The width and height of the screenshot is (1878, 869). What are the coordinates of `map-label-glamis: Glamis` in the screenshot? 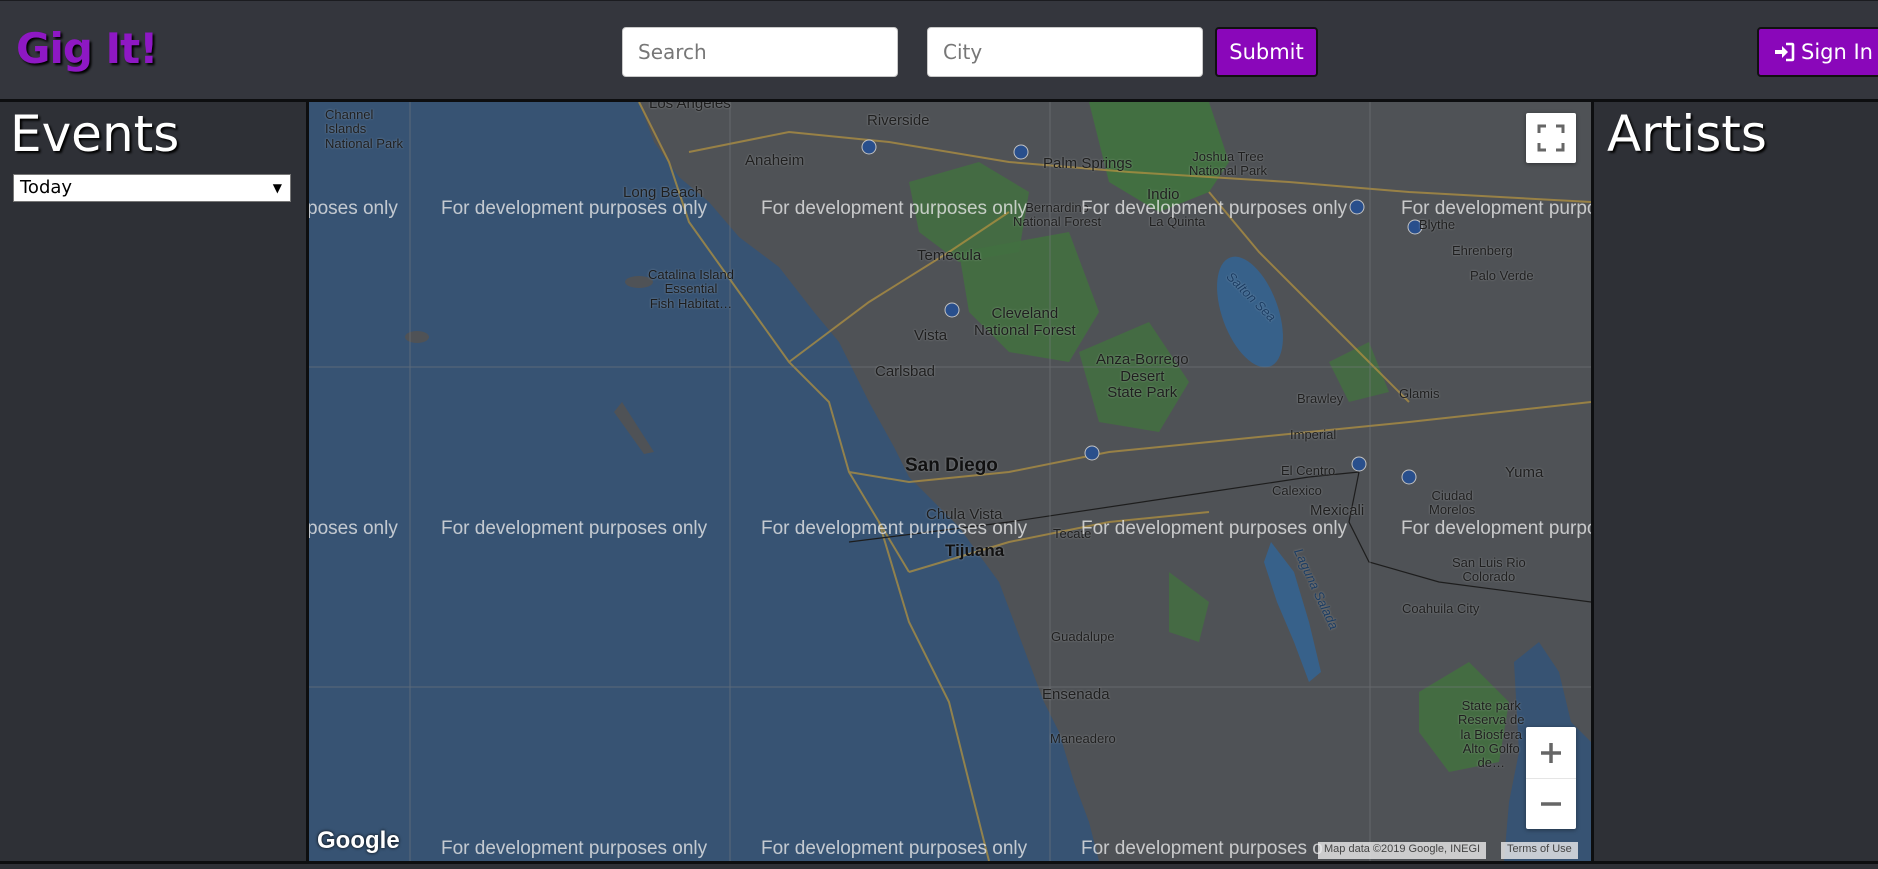 It's located at (1419, 393).